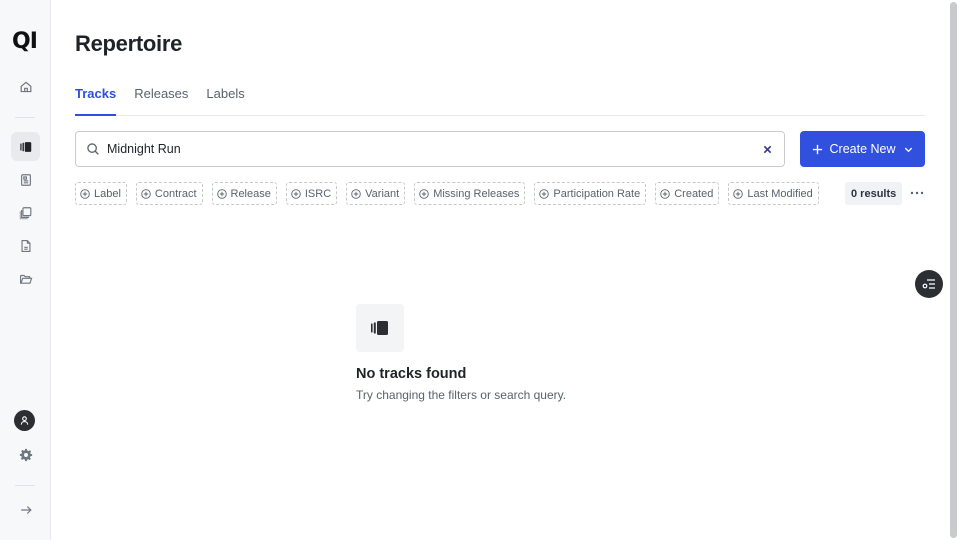  I want to click on filter-chip-participation-rate: Participation Rate, so click(590, 193).